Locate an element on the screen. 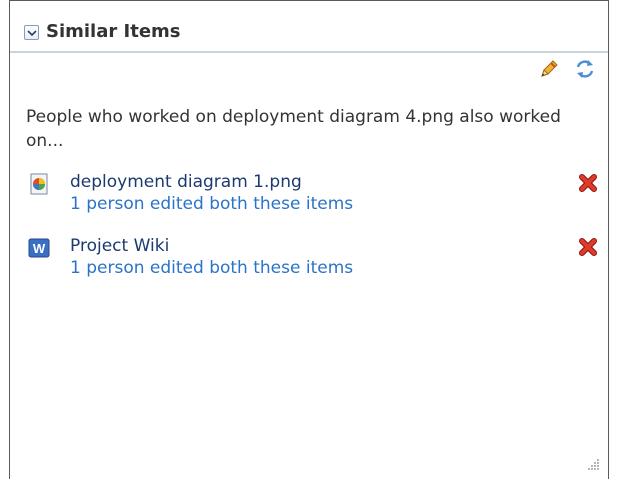 The width and height of the screenshot is (619, 479). chevron-down-icon is located at coordinates (31, 32).